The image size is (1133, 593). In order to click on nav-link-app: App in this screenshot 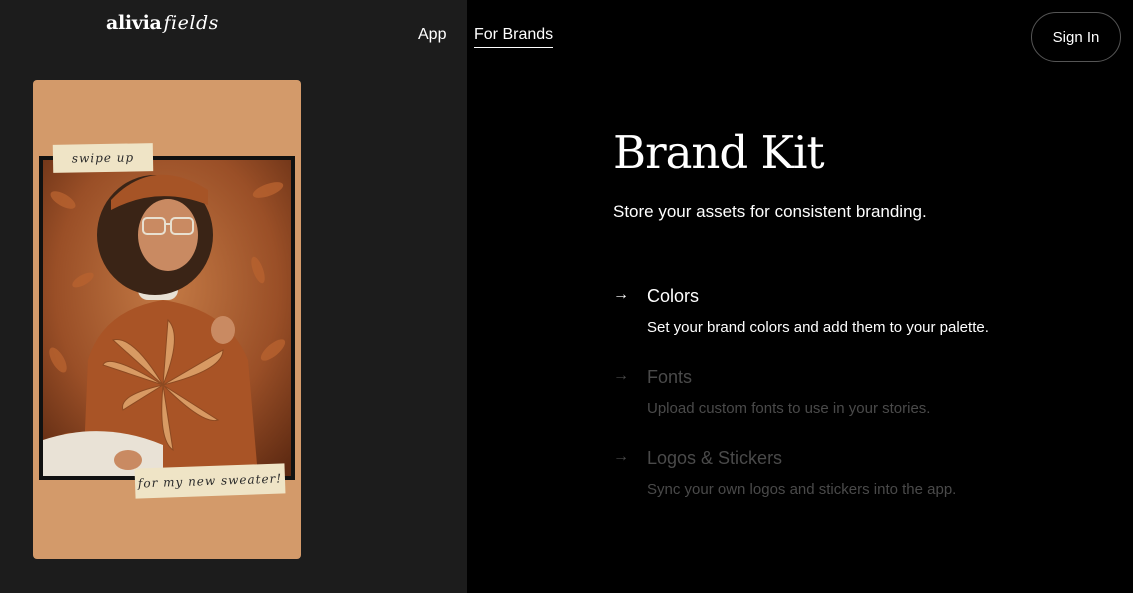, I will do `click(432, 35)`.